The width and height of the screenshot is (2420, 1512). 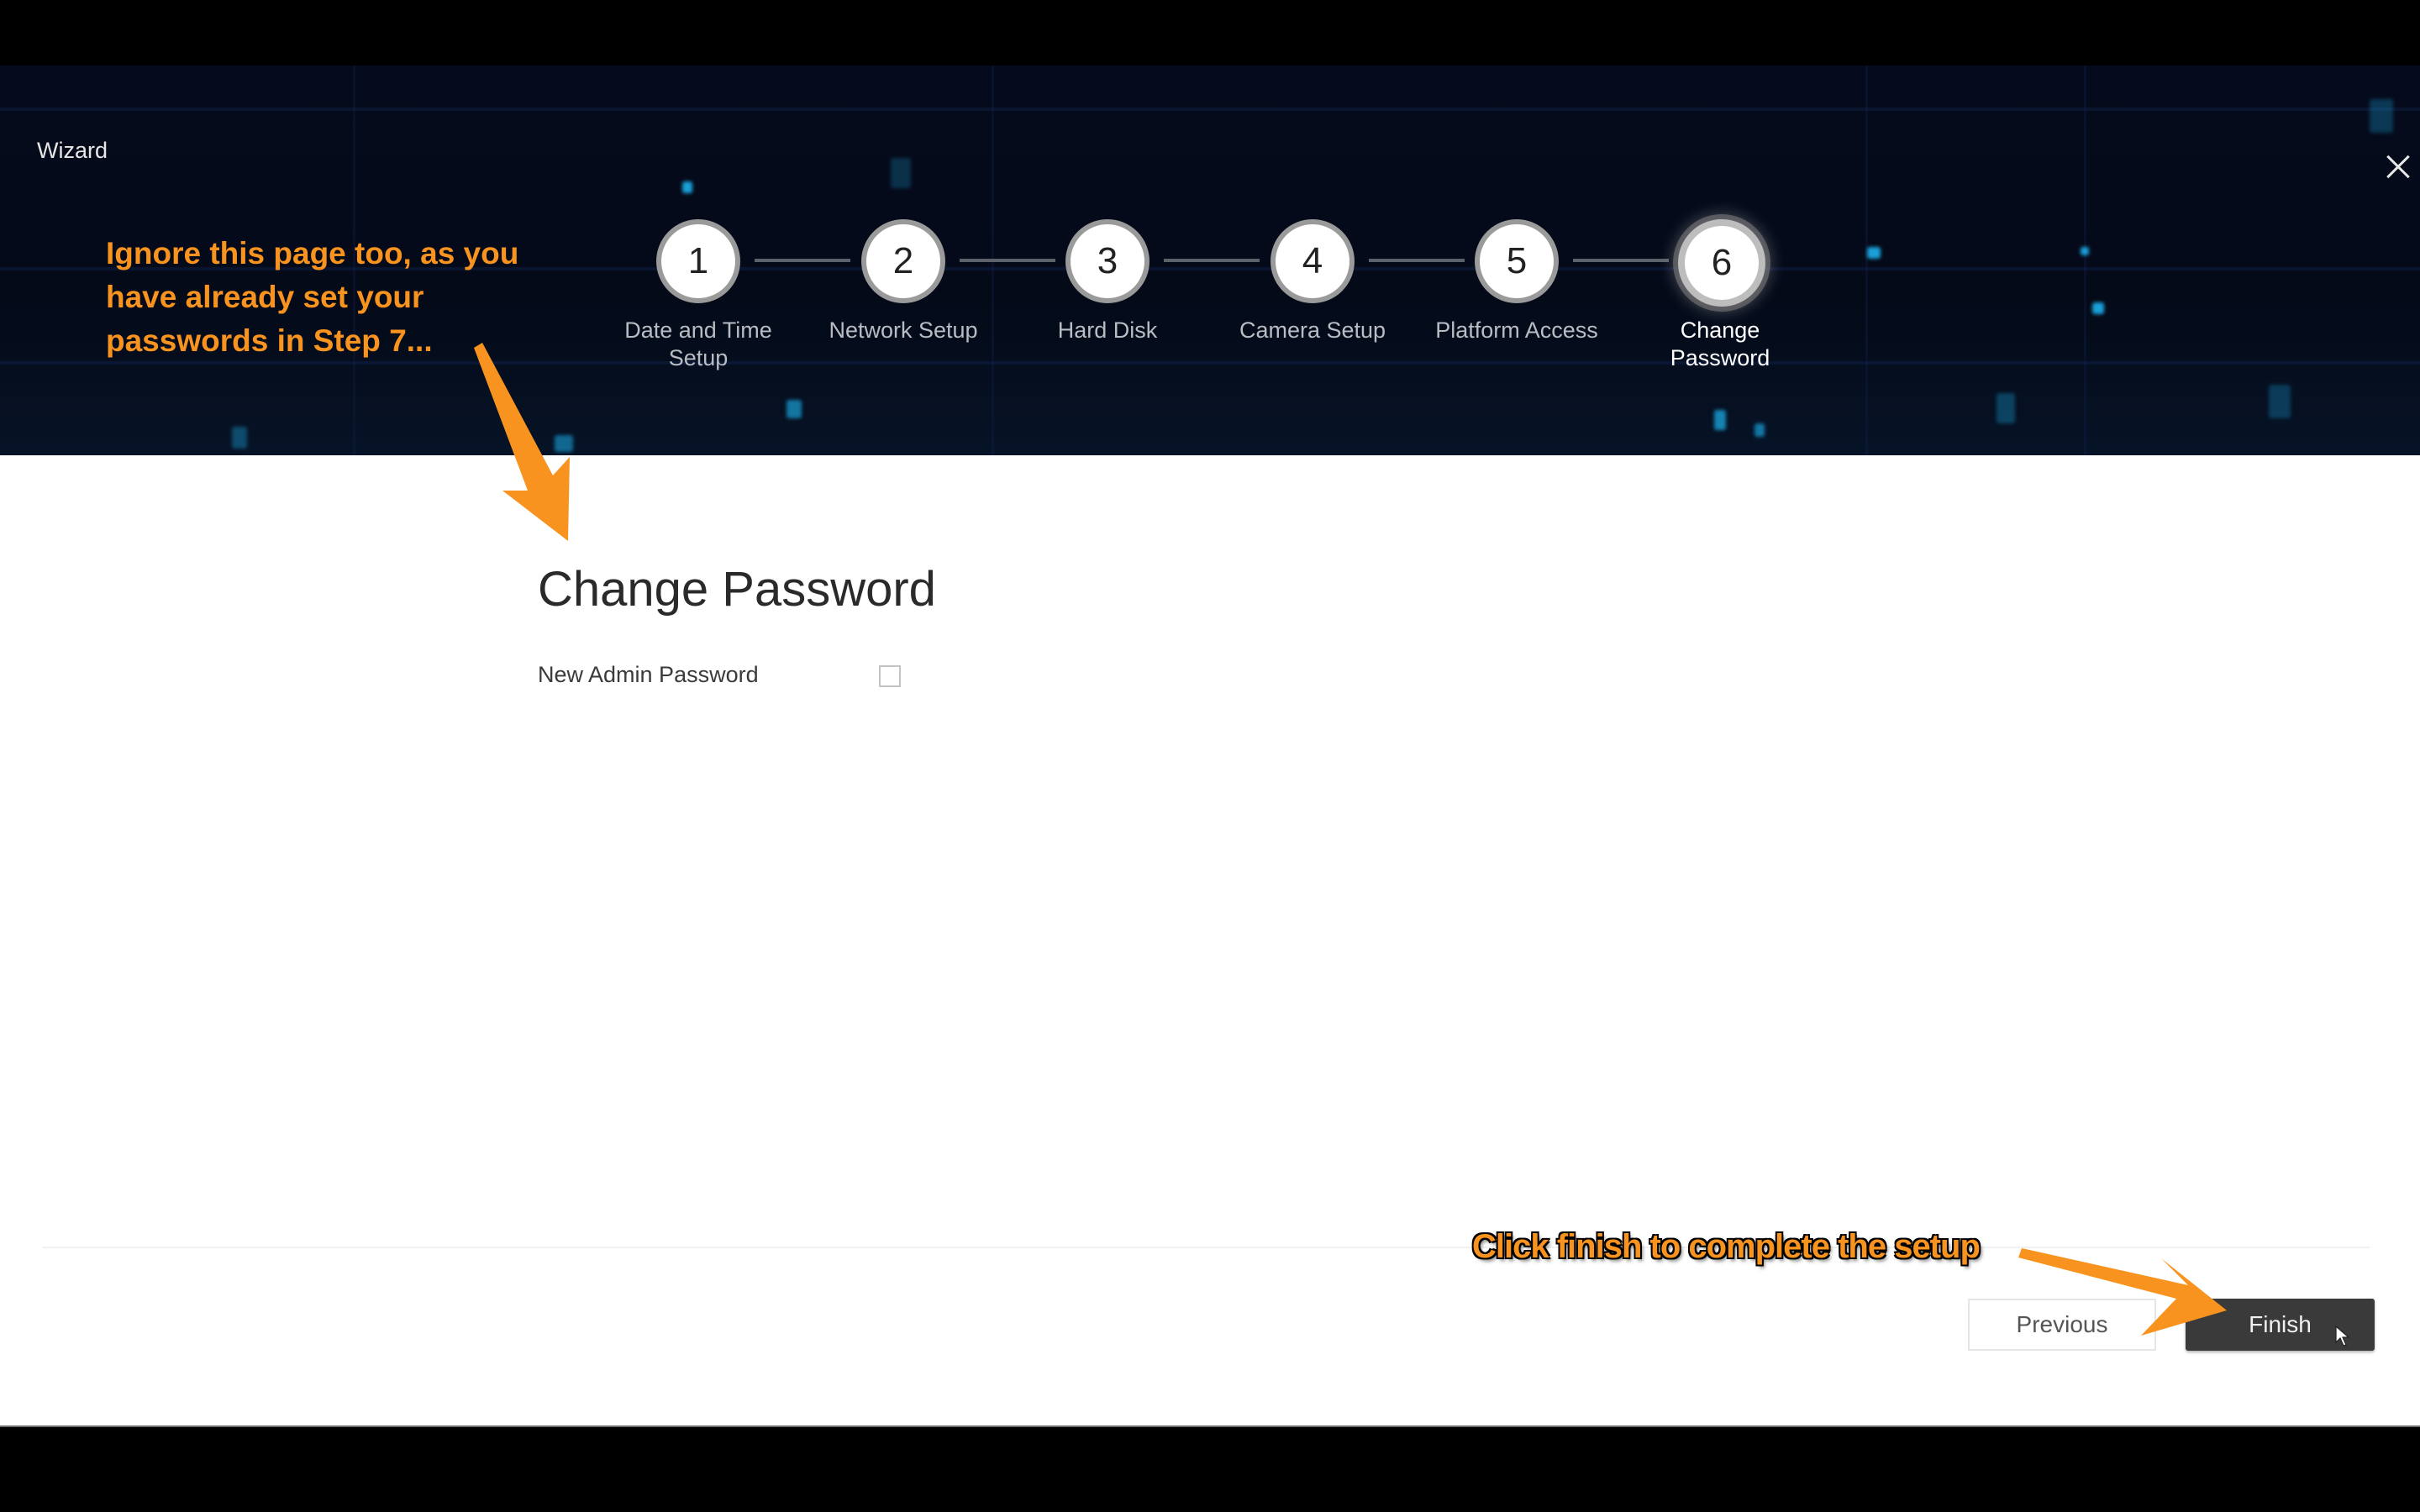 What do you see at coordinates (1722, 263) in the screenshot?
I see `step-number: 6` at bounding box center [1722, 263].